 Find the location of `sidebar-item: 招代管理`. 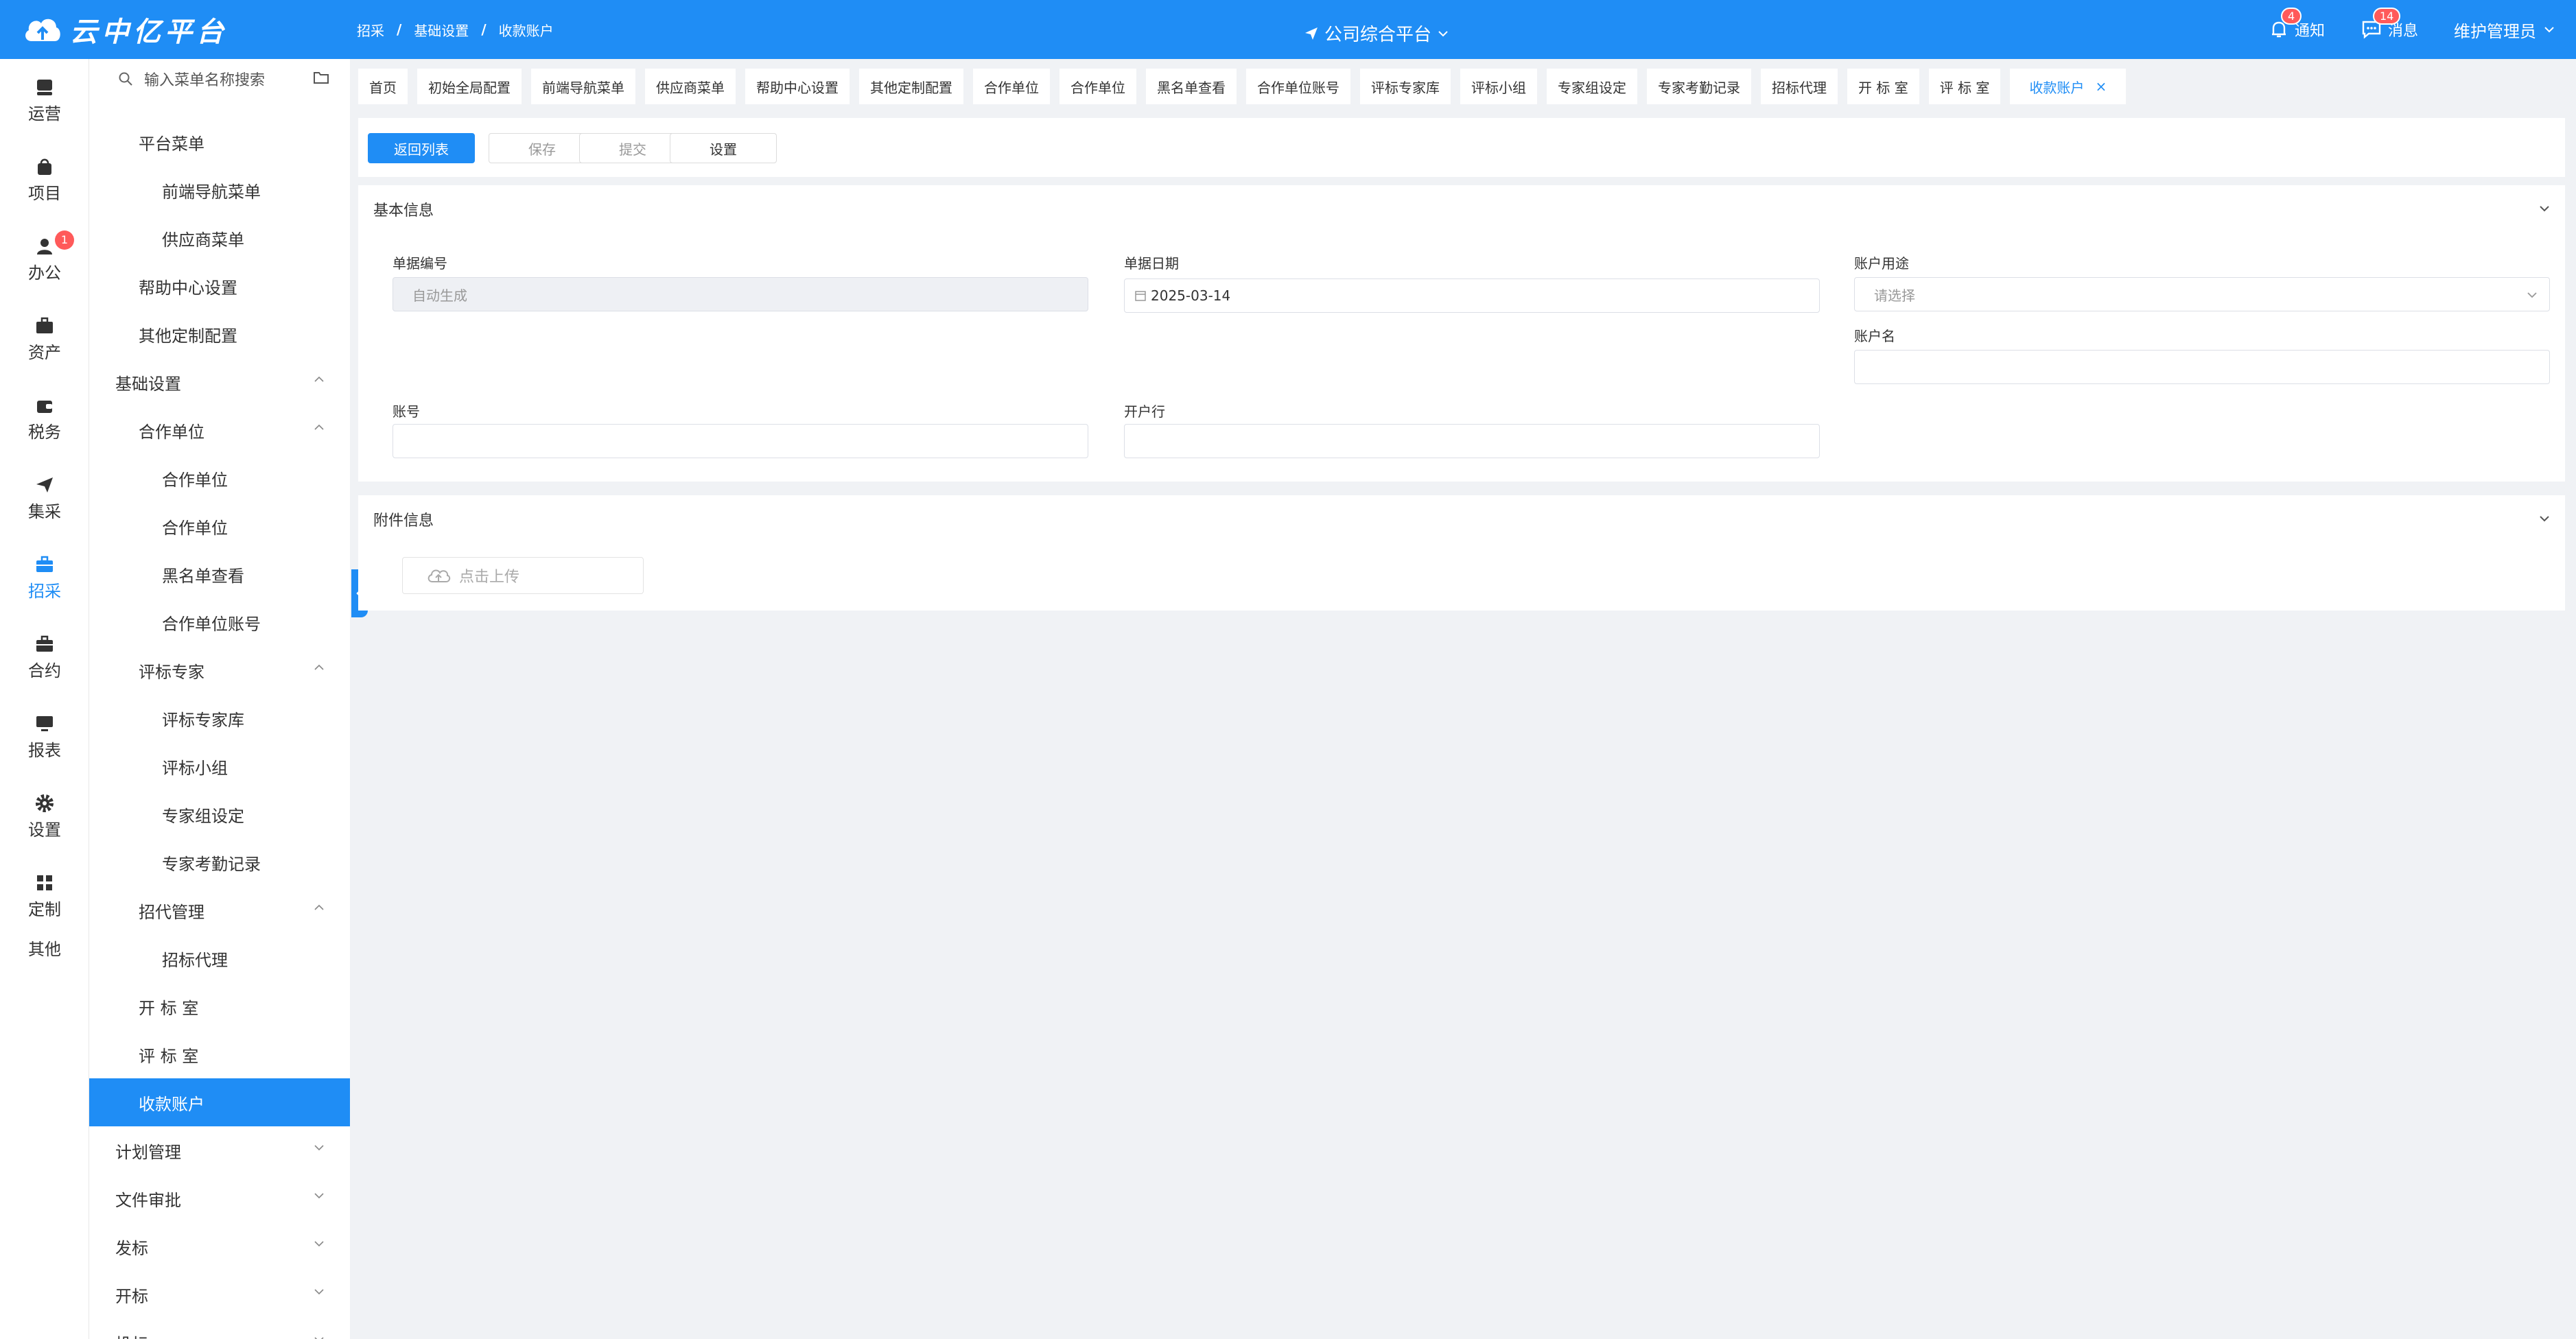

sidebar-item: 招代管理 is located at coordinates (219, 910).